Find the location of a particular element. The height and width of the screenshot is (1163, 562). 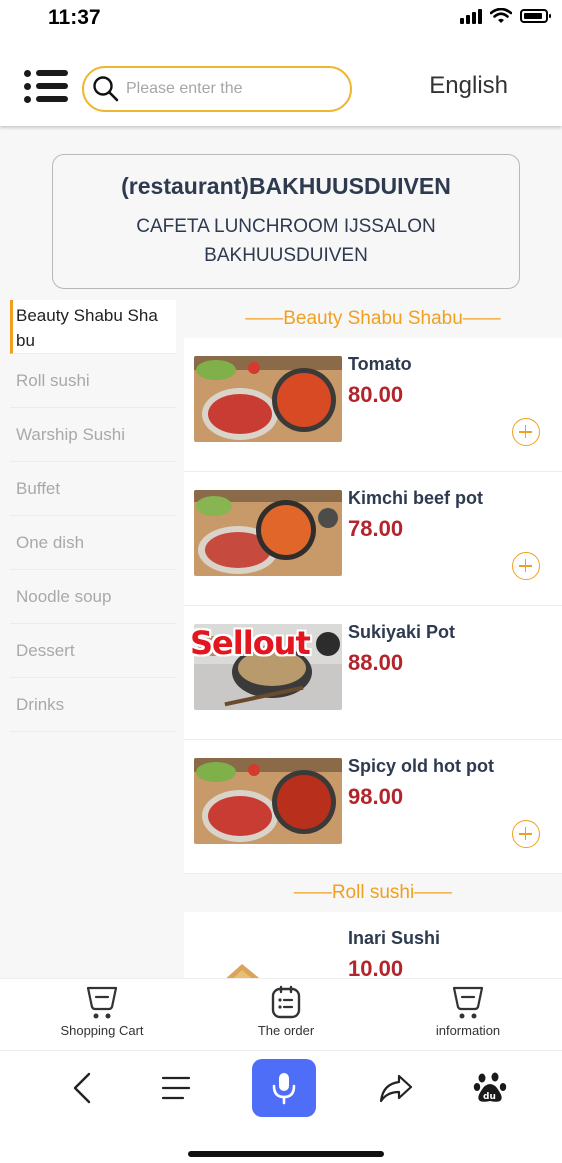

category-item-noodle-soup: Noodle soup is located at coordinates (93, 597).